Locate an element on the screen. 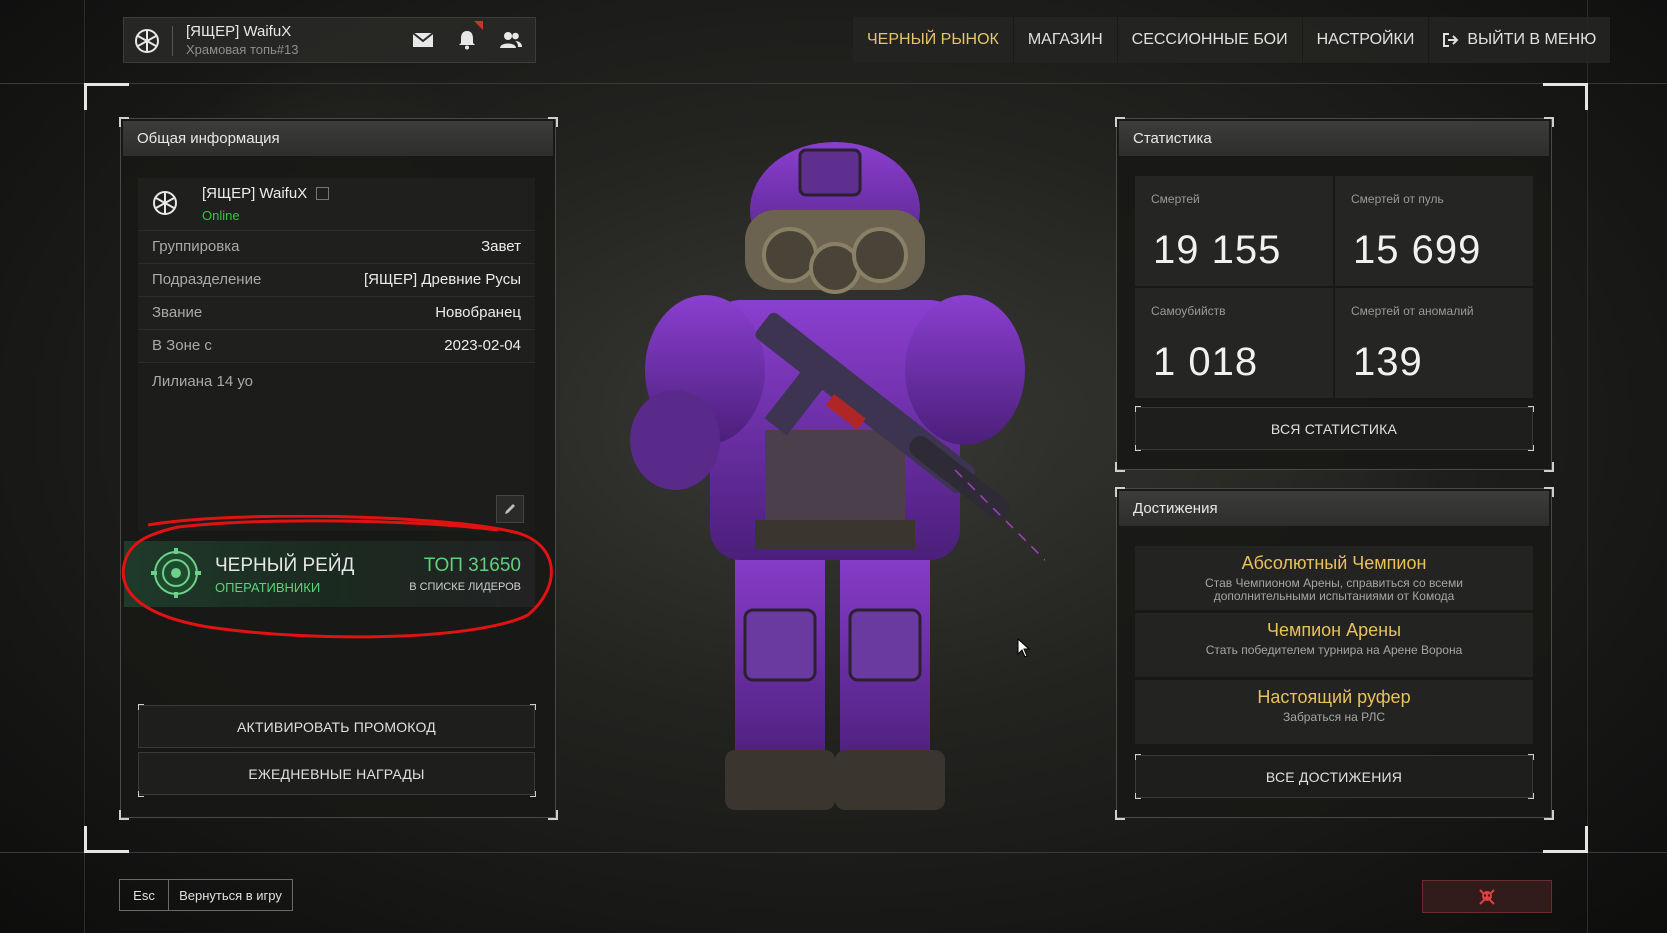 The image size is (1667, 933). report-bug-button is located at coordinates (1487, 896).